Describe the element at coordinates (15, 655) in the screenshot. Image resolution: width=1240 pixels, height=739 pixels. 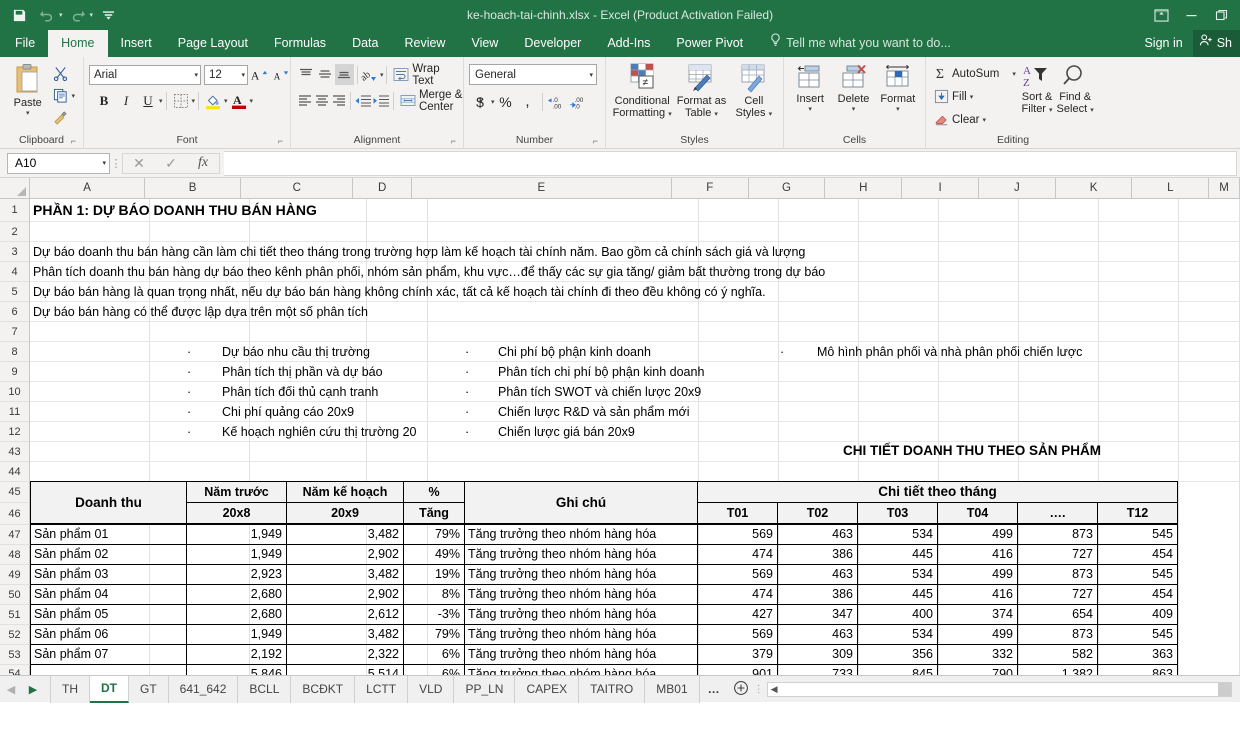
I see `row-header-53: 53` at that location.